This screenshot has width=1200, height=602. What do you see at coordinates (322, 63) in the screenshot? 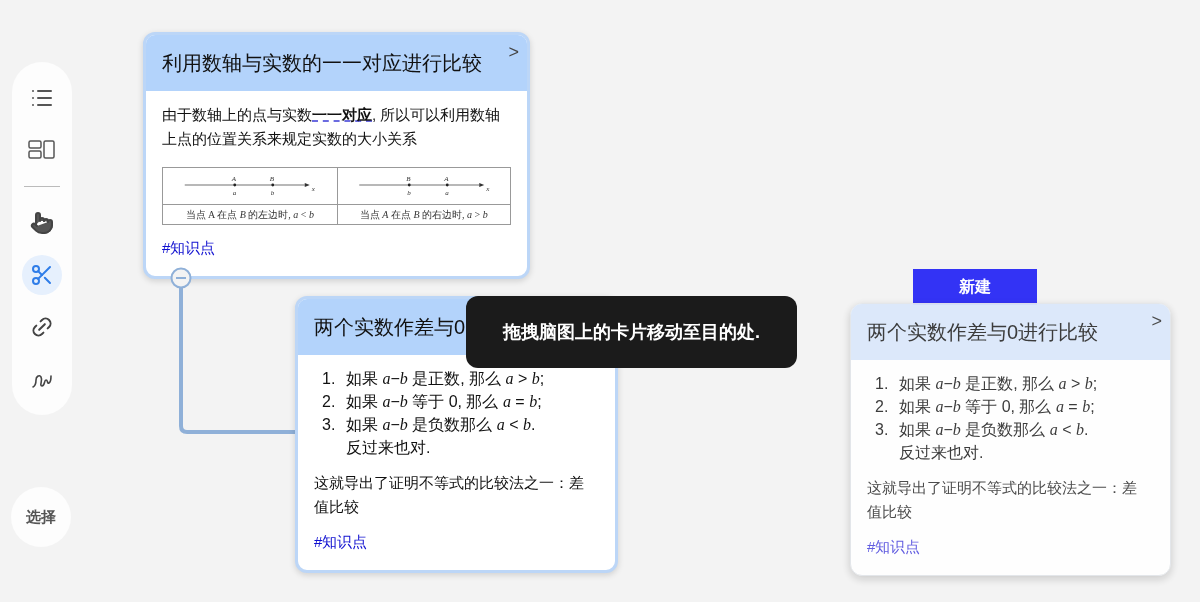
I see `card-title: 利用数轴与实数的一一对应进行比较` at bounding box center [322, 63].